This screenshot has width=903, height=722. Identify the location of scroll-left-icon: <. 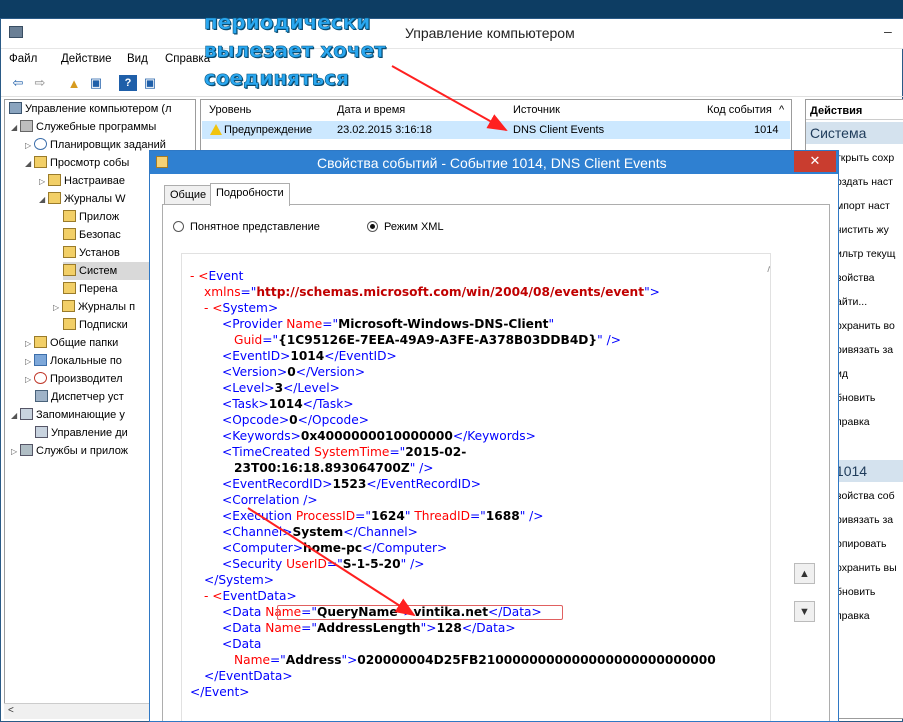
(11, 710).